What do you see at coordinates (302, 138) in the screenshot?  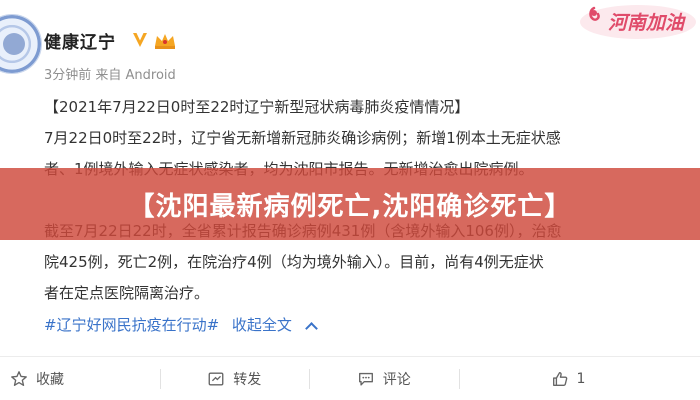 I see `post-line: 7月22日0时至22时，辽宁省无新增新冠肺炎确诊病例；新增1例本土无症状感` at bounding box center [302, 138].